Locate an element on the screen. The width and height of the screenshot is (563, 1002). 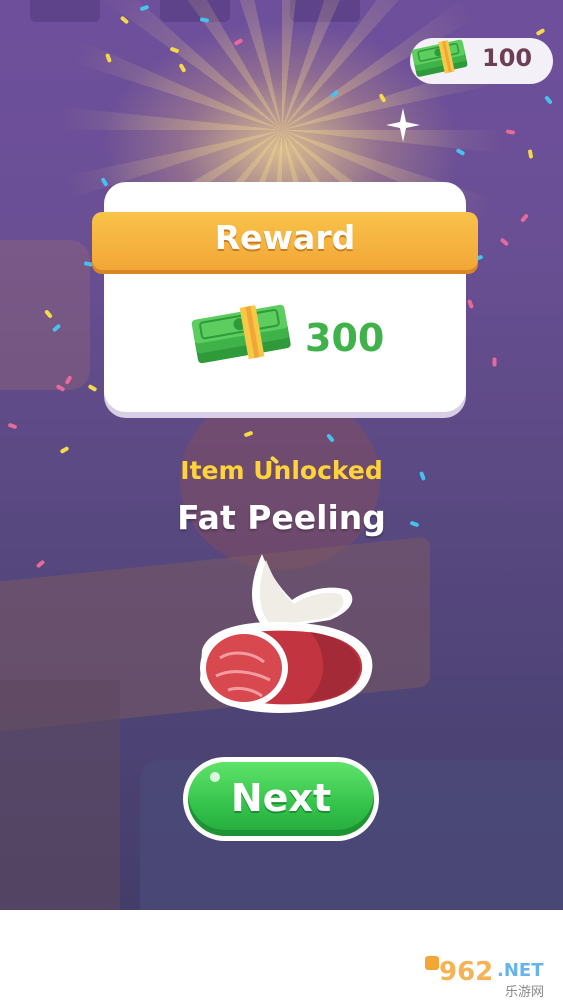
coin-count: 100 is located at coordinates (507, 58).